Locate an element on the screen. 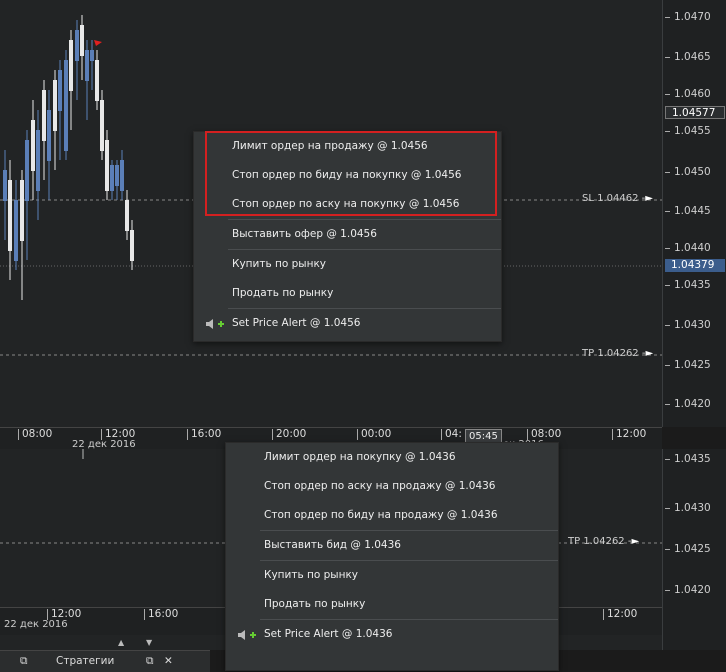 This screenshot has width=726, height=672. menu-item-price-alert: Set Price Alert @ 1.0456 is located at coordinates (347, 323).